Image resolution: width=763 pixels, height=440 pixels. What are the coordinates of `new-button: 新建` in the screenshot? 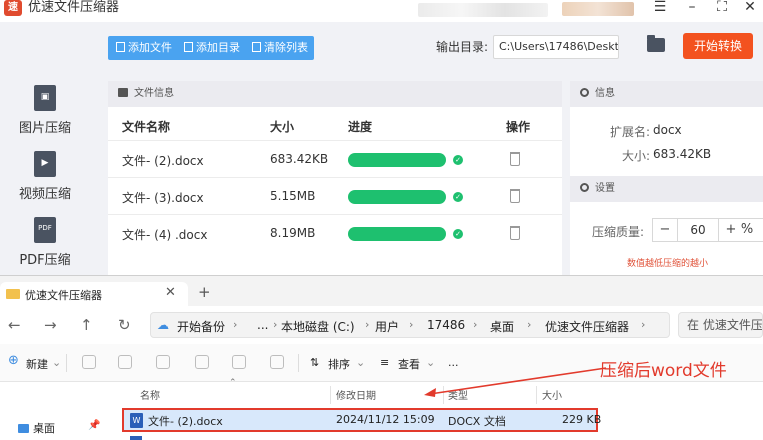 It's located at (37, 364).